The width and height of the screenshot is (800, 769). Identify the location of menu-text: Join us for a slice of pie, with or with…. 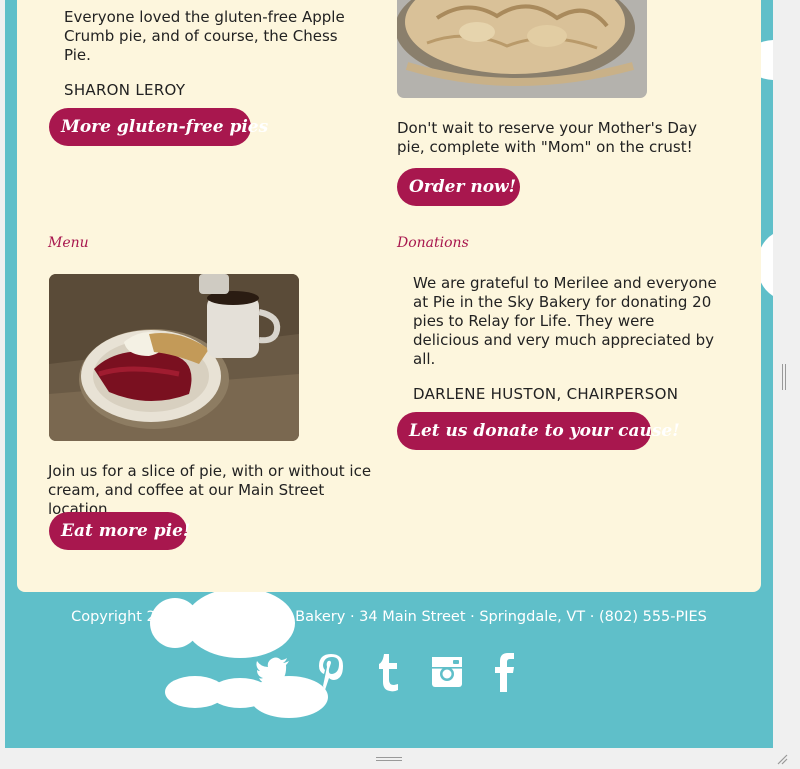
(210, 490).